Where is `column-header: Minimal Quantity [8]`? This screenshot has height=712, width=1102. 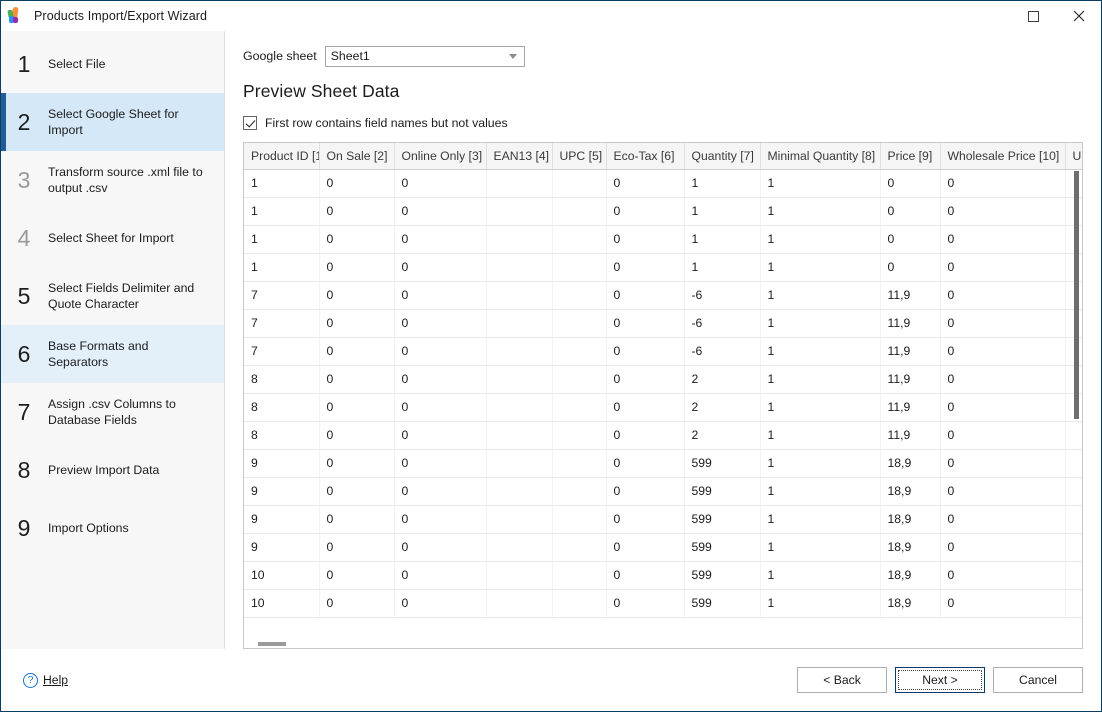
column-header: Minimal Quantity [8] is located at coordinates (820, 156).